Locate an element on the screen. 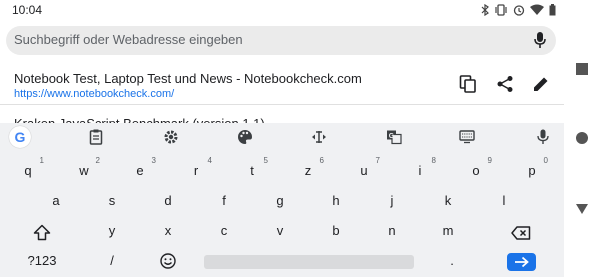 The width and height of the screenshot is (600, 277). key-label: / is located at coordinates (112, 260).